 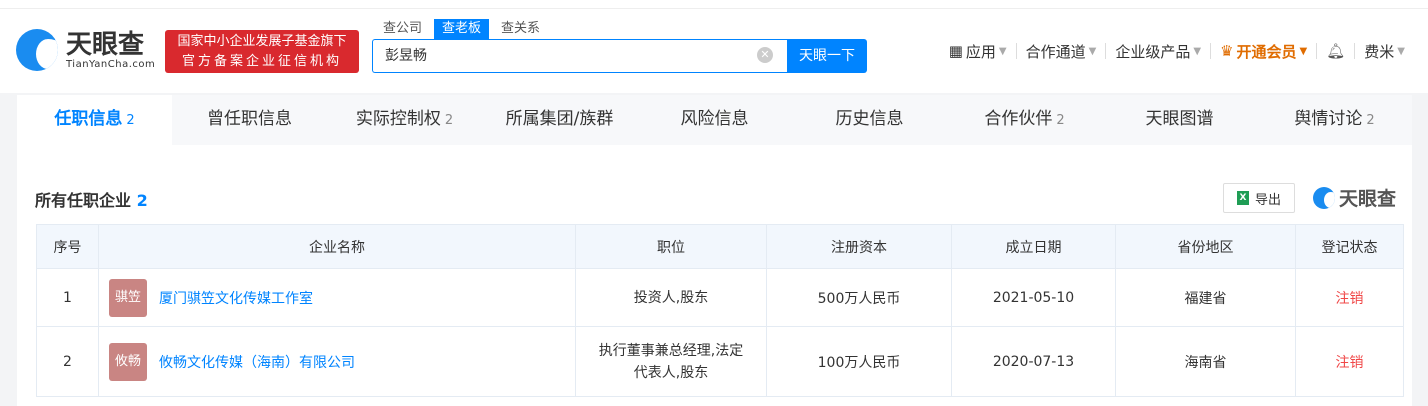 What do you see at coordinates (1267, 200) in the screenshot?
I see `export-label: 导出` at bounding box center [1267, 200].